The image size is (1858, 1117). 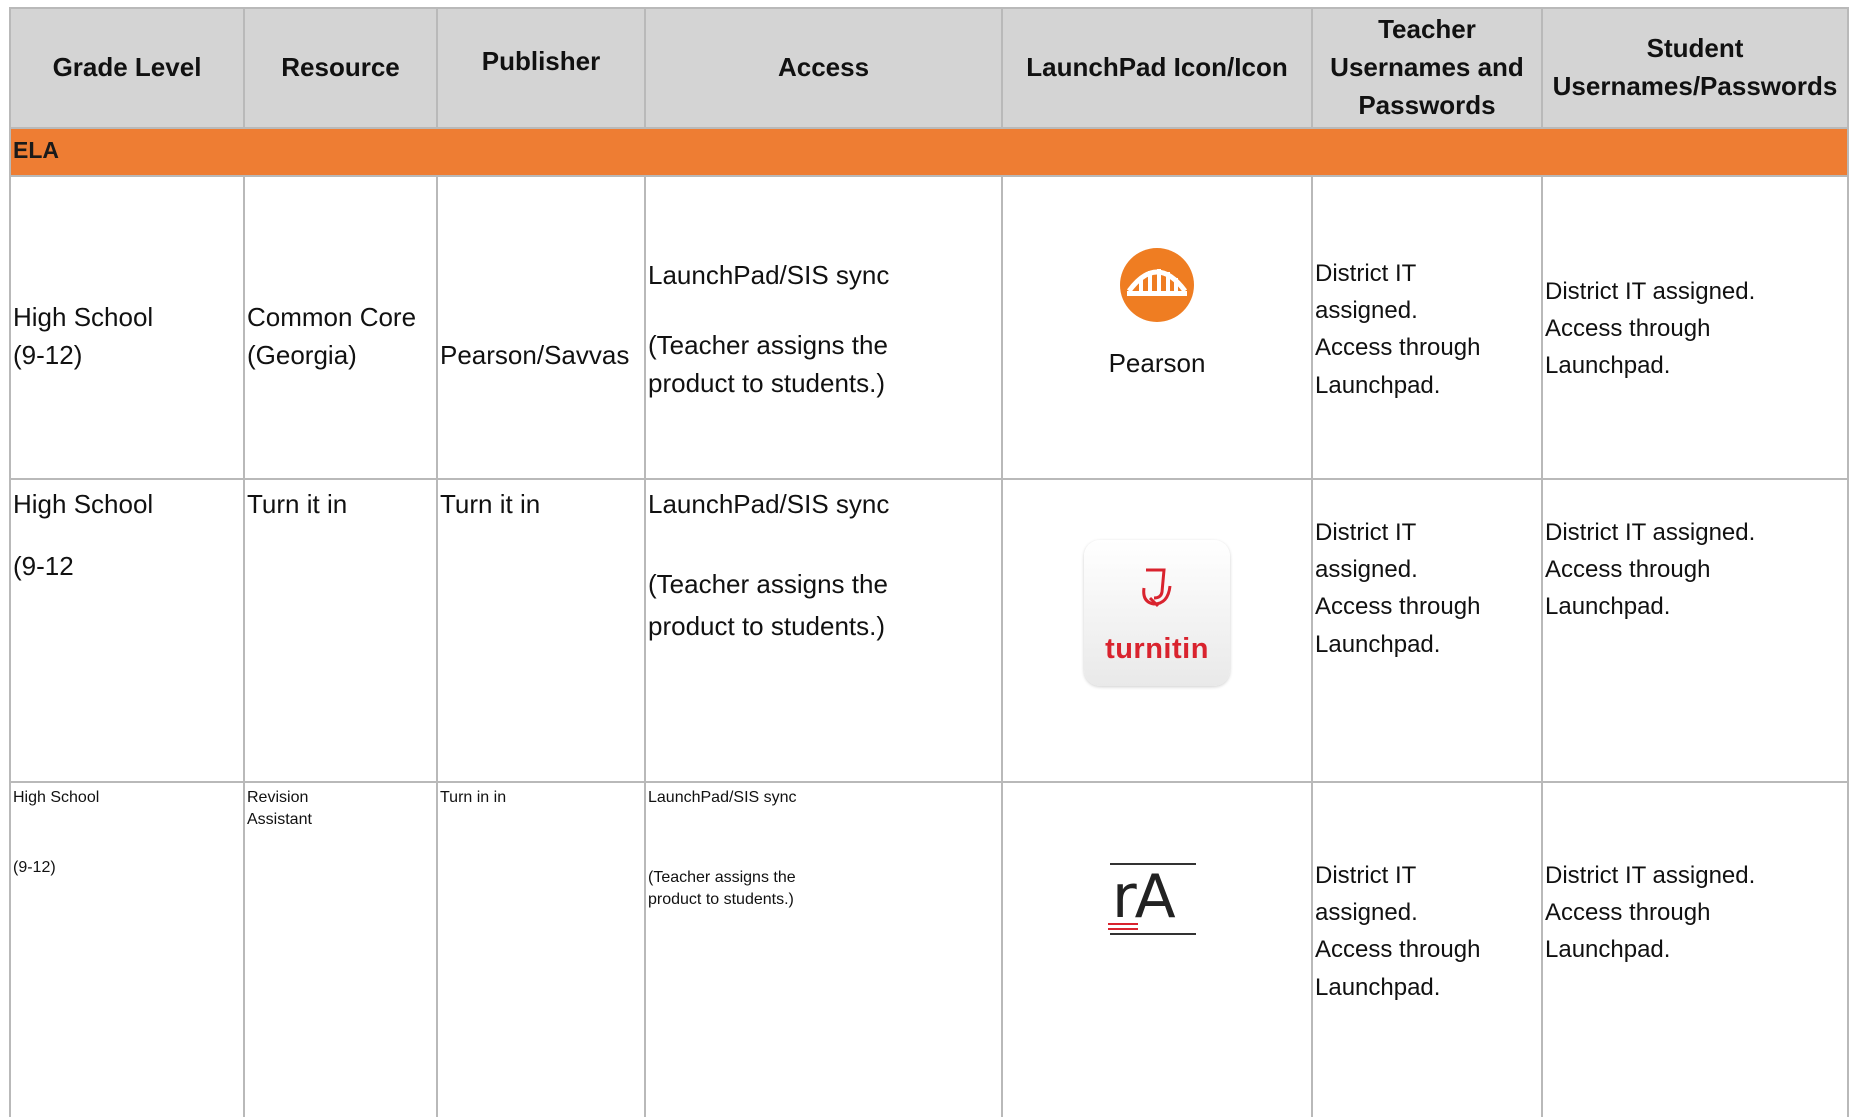 What do you see at coordinates (1696, 68) in the screenshot?
I see `header-student-credentials: Student Usernames/Passwords` at bounding box center [1696, 68].